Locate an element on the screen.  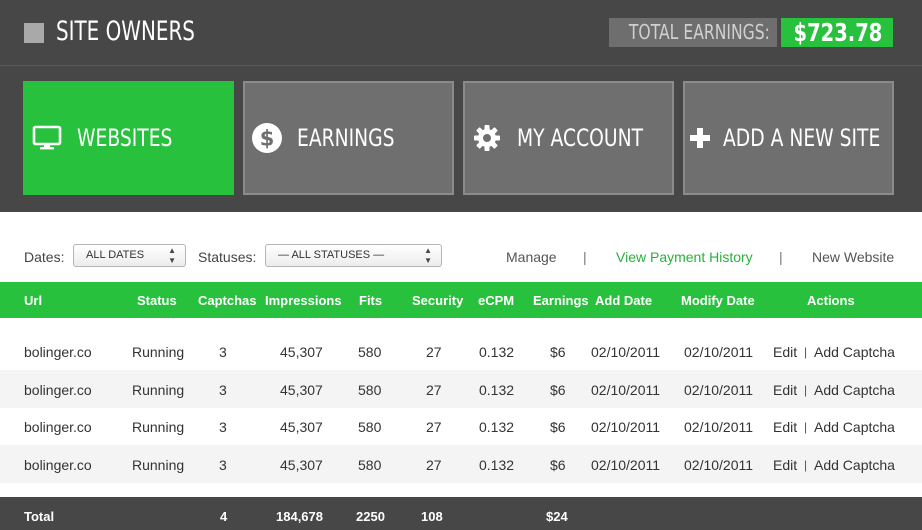
top-header: SITE OWNERS TOTAL EARNINGS: $723.78 is located at coordinates (461, 33).